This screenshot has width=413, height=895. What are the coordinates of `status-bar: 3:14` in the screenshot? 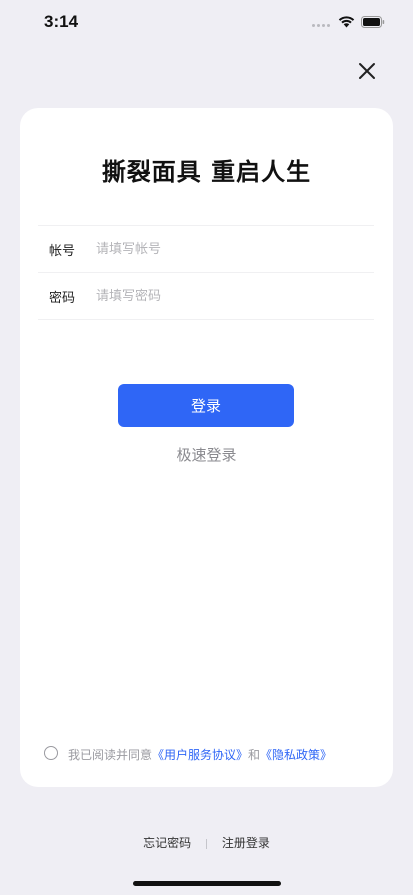 It's located at (206, 24).